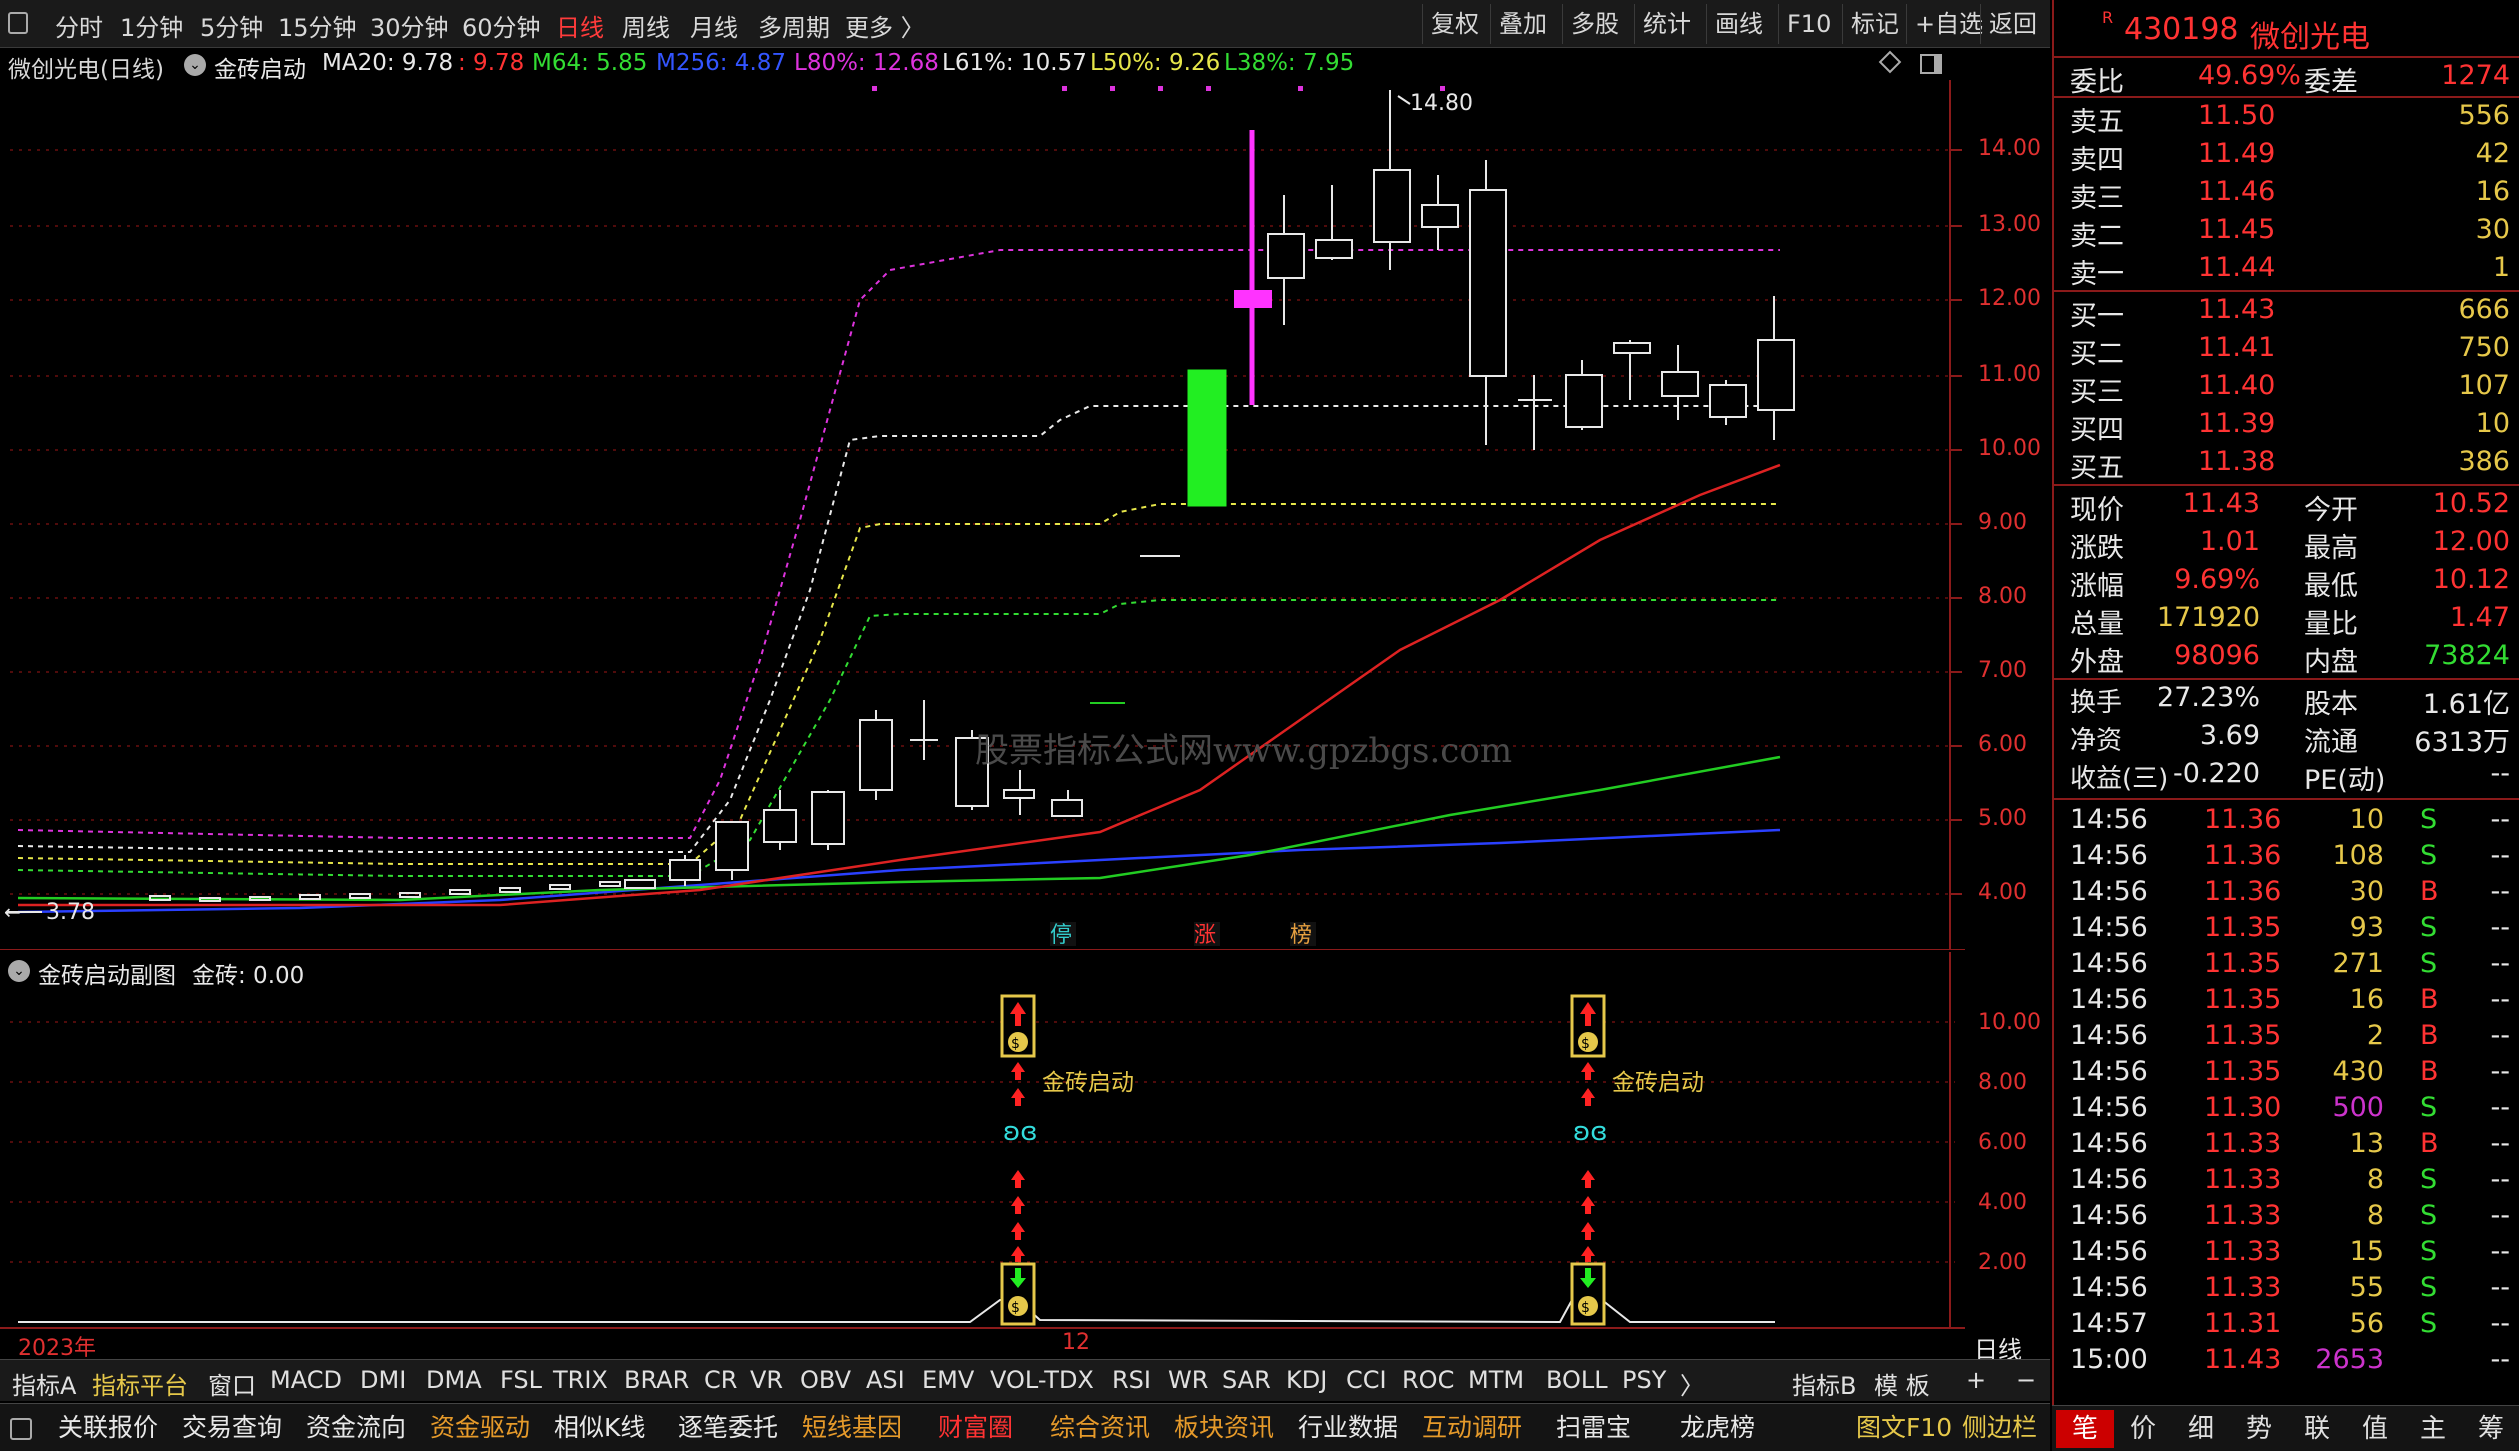 Image resolution: width=2519 pixels, height=1451 pixels. Describe the element at coordinates (1188, 1380) in the screenshot. I see `indicator-wr: WR` at that location.